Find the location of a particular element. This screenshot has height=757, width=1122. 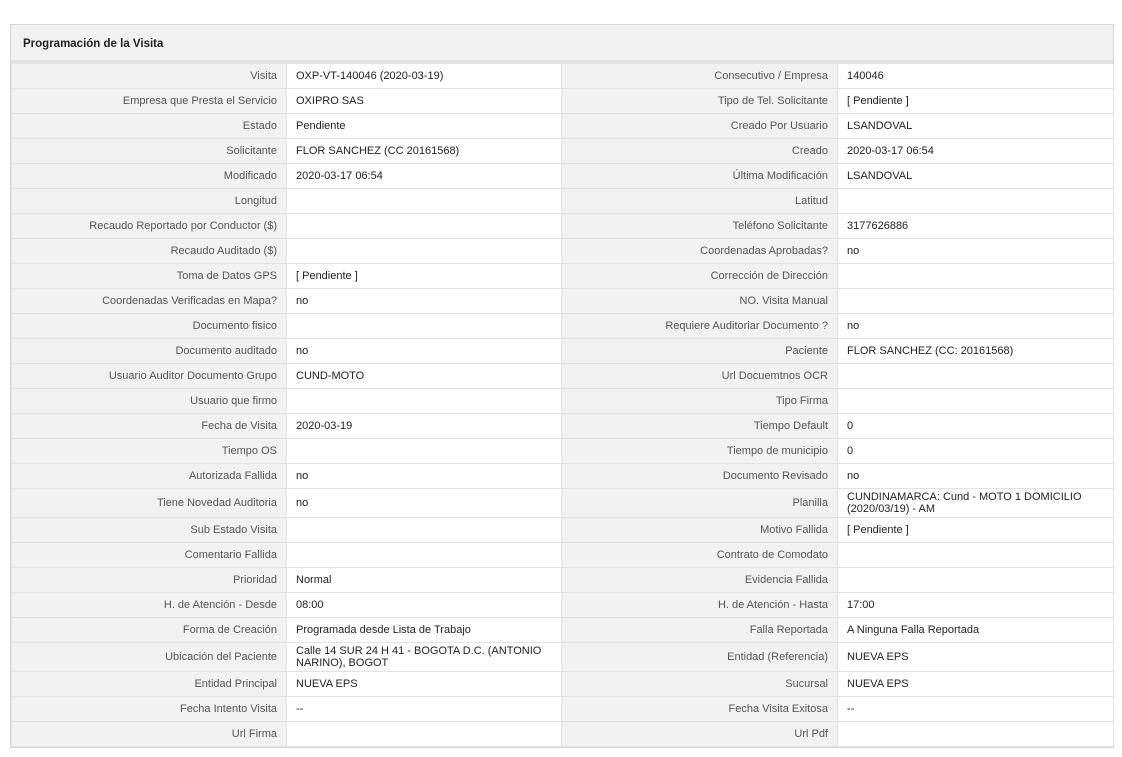

field-label: Recaudo Auditado ($) is located at coordinates (149, 251).